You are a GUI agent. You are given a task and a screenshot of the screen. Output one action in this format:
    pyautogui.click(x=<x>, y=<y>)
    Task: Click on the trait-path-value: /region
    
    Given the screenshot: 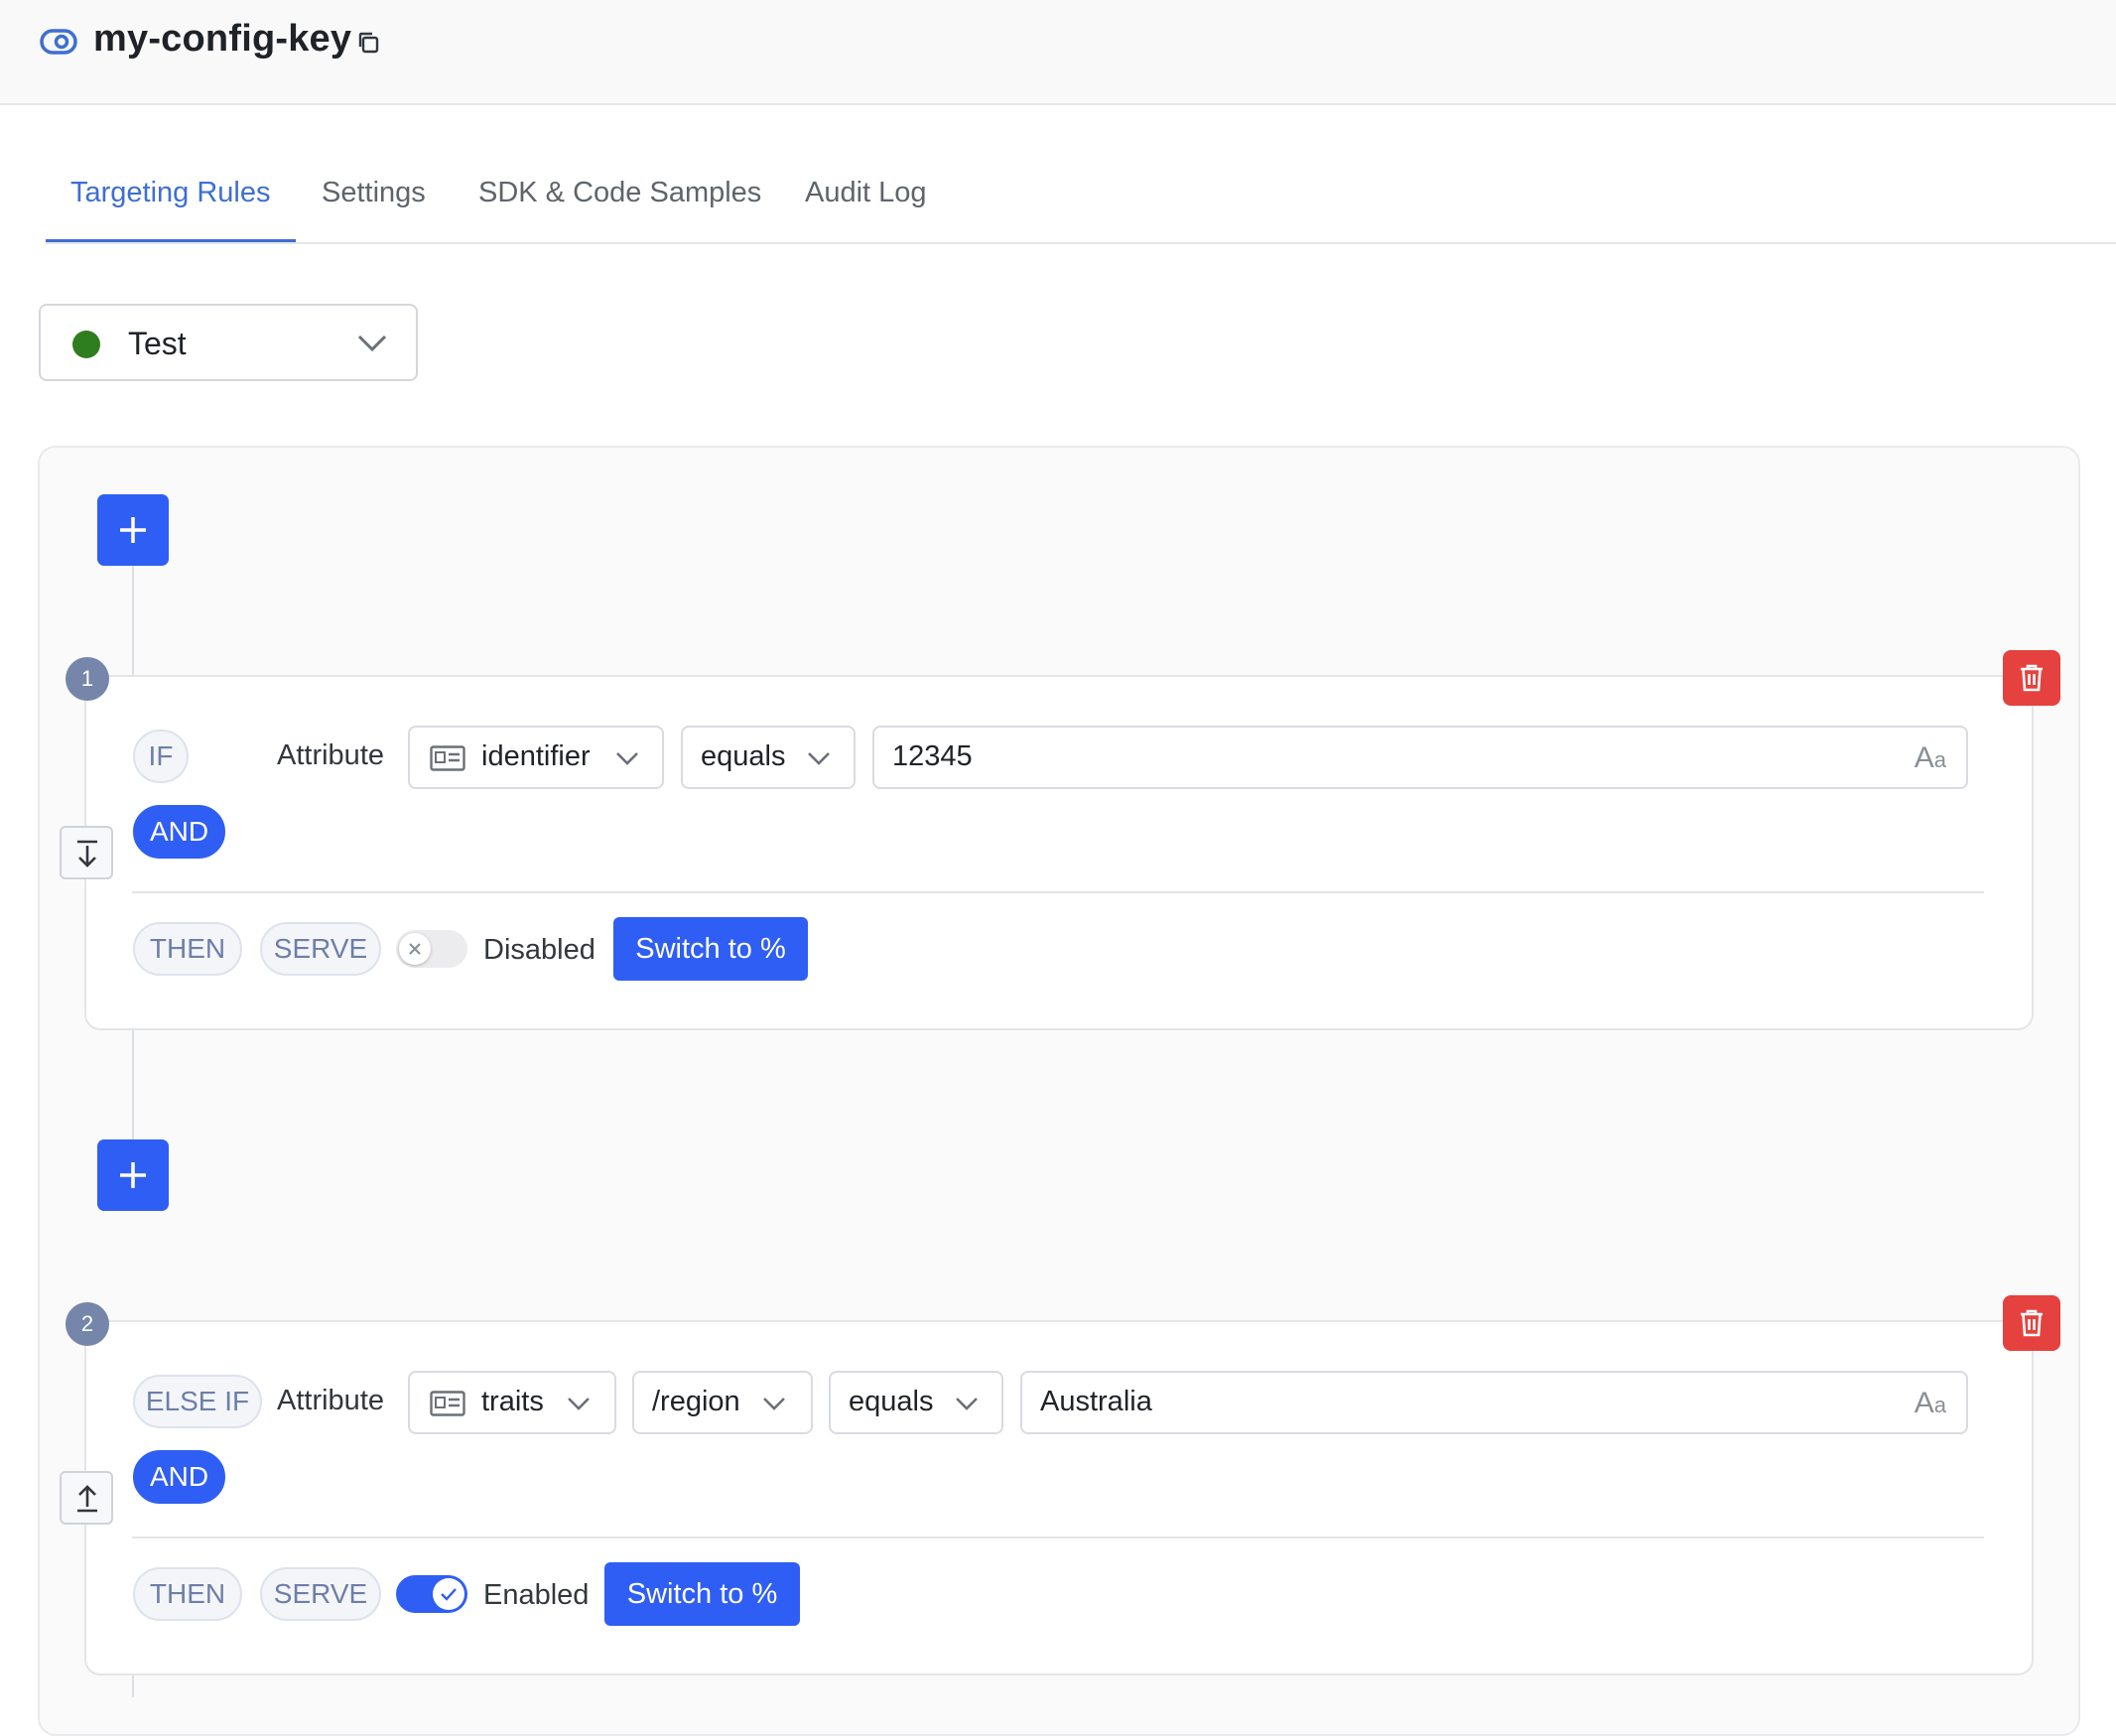 What is the action you would take?
    pyautogui.click(x=696, y=1401)
    